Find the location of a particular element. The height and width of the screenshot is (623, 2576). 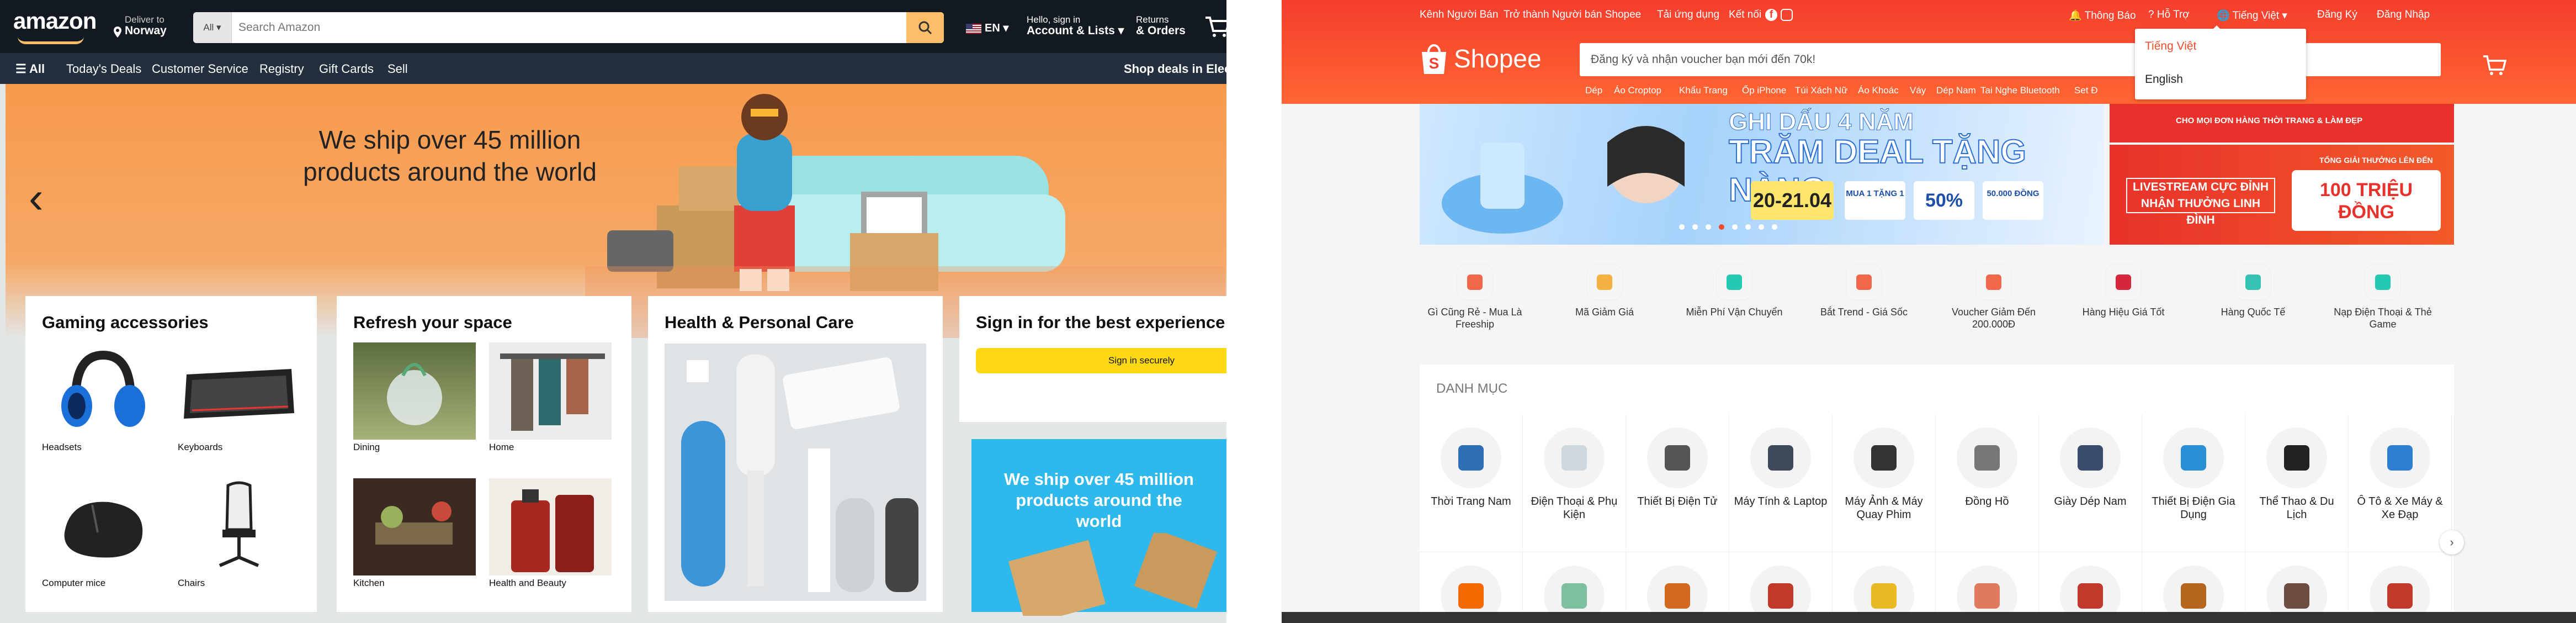

shopee-cart-icon is located at coordinates (2494, 65).